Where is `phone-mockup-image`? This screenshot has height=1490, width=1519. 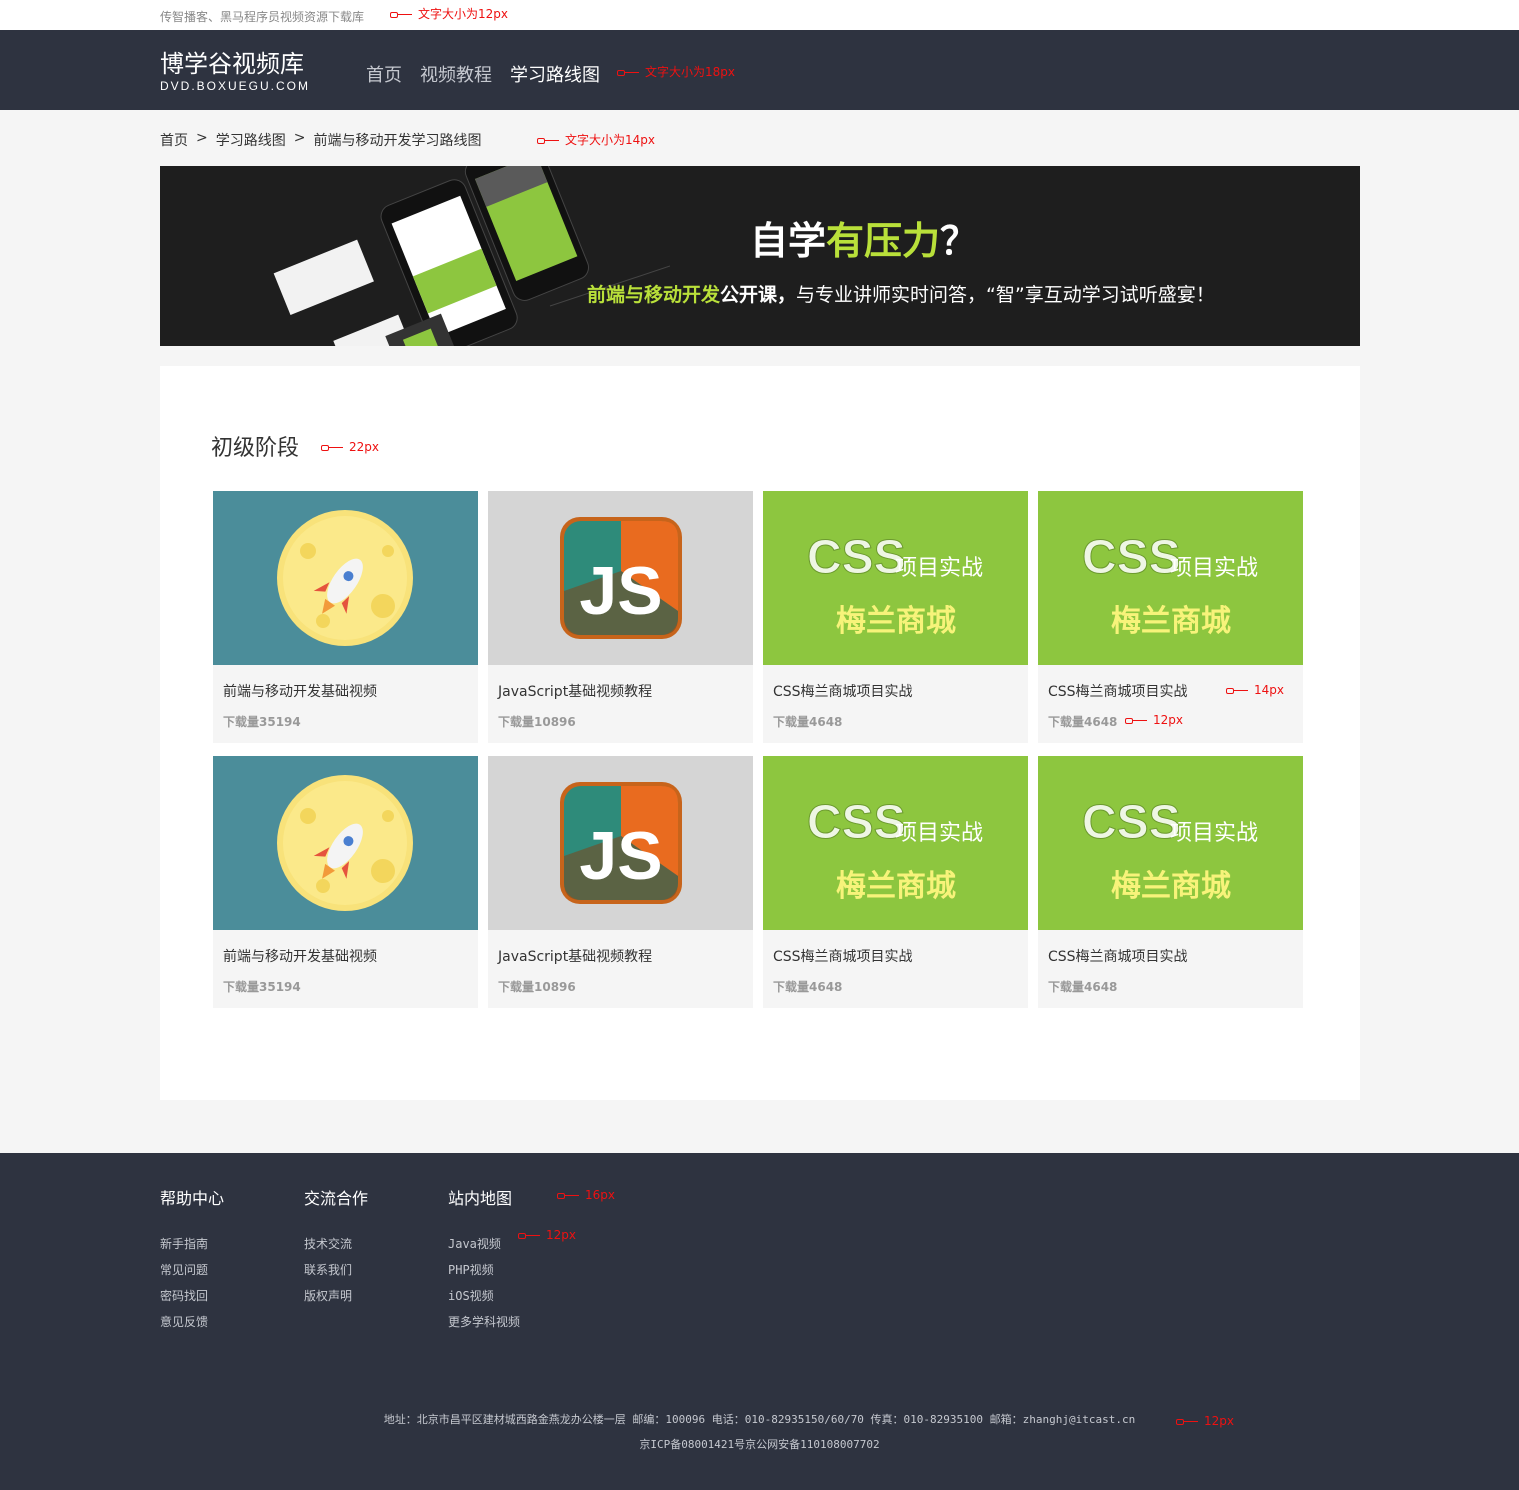
phone-mockup-image is located at coordinates (471, 256).